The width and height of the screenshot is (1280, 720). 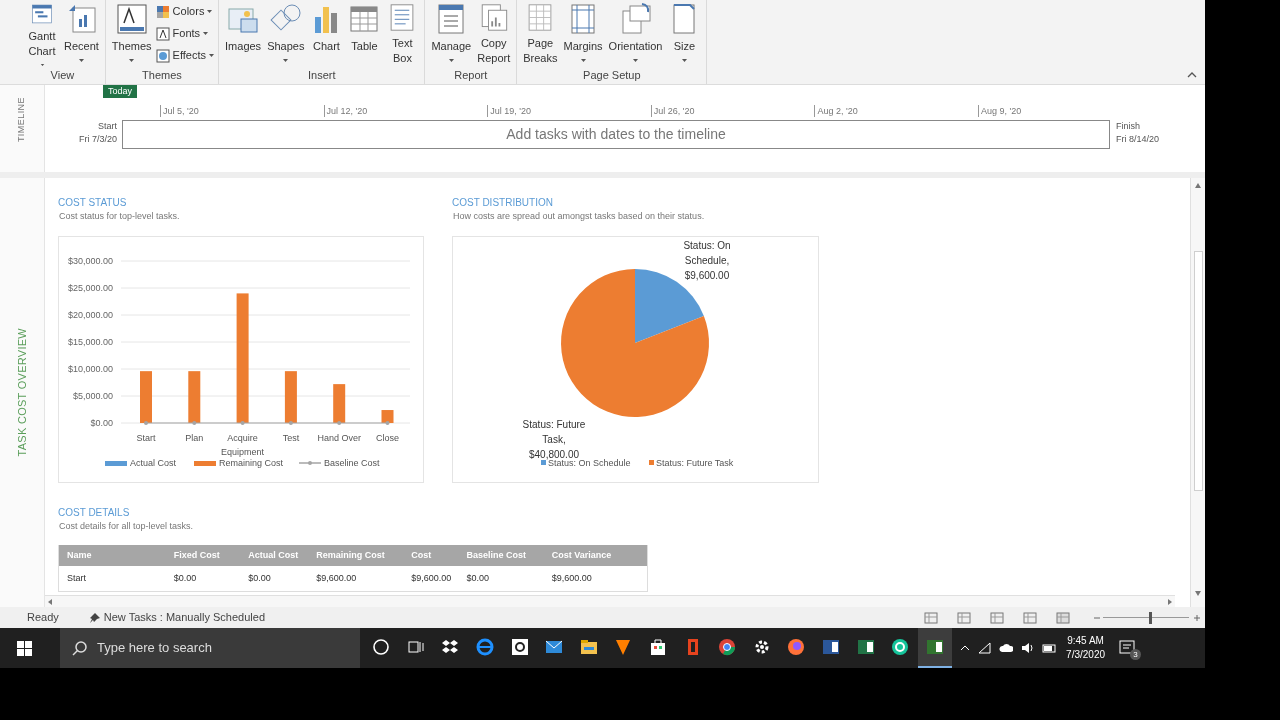 What do you see at coordinates (24, 648) in the screenshot?
I see `windows-icon` at bounding box center [24, 648].